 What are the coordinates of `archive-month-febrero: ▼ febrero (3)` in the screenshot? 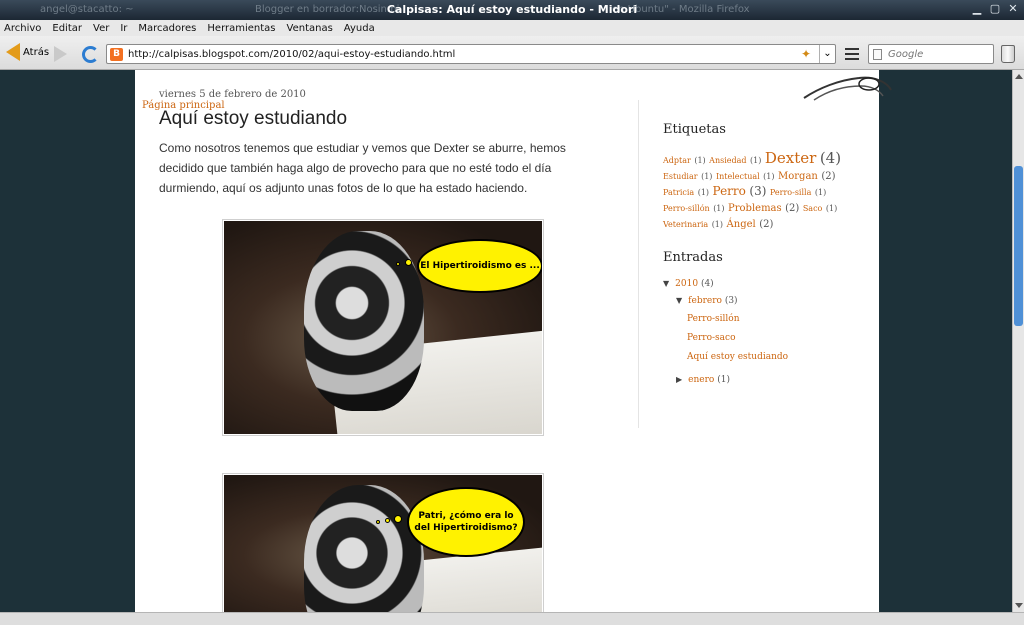 It's located at (707, 301).